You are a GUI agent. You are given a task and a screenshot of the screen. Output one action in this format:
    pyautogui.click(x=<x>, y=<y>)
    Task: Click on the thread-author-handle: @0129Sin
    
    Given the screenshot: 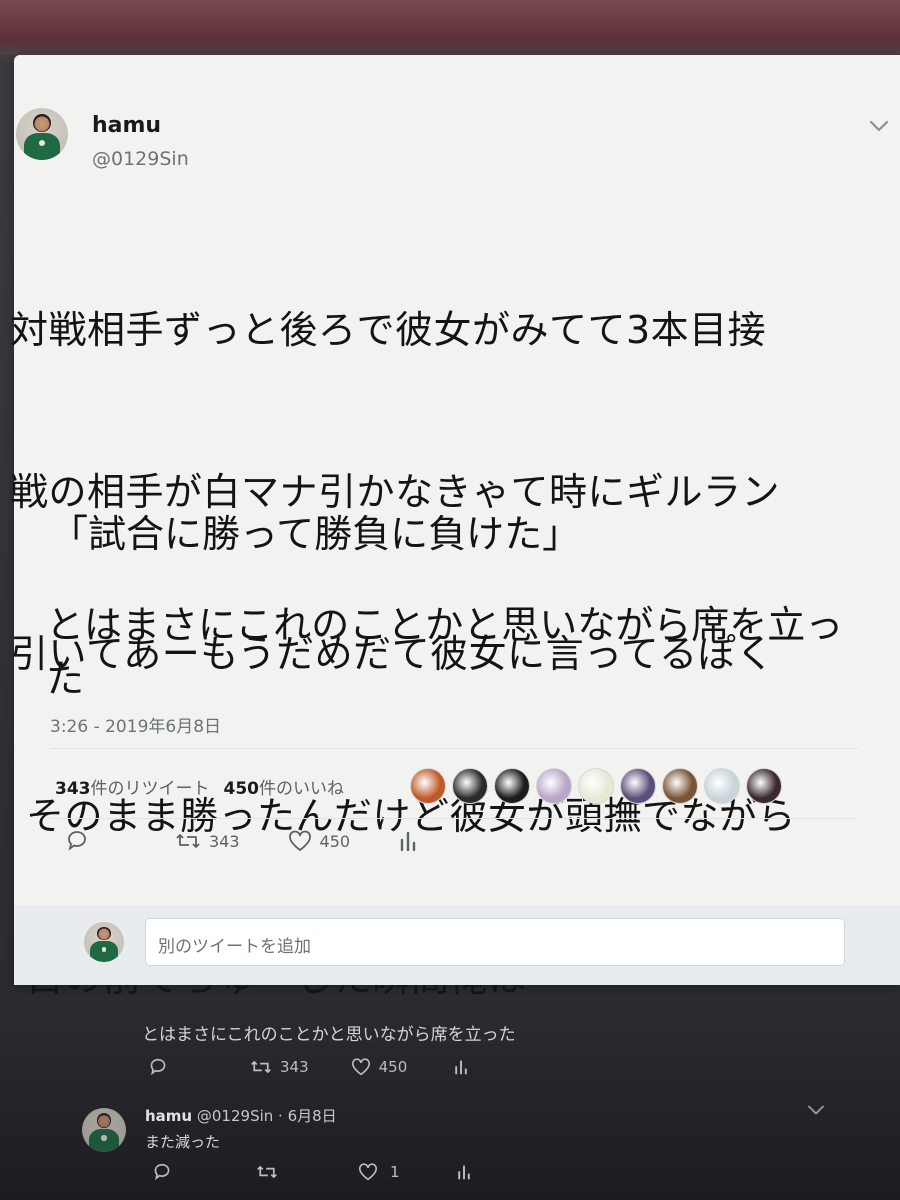 What is the action you would take?
    pyautogui.click(x=235, y=1116)
    